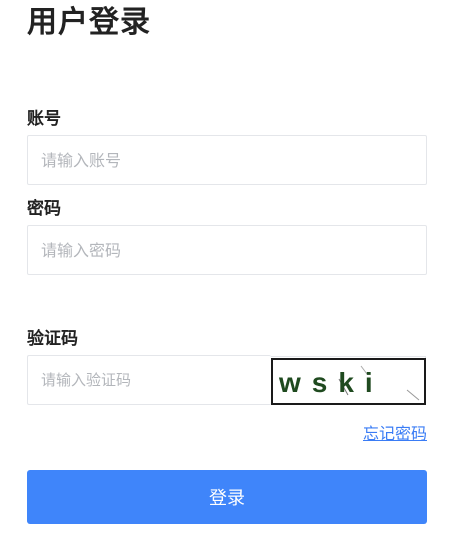 This screenshot has height=536, width=459. What do you see at coordinates (331, 382) in the screenshot?
I see `captcha-text: wski` at bounding box center [331, 382].